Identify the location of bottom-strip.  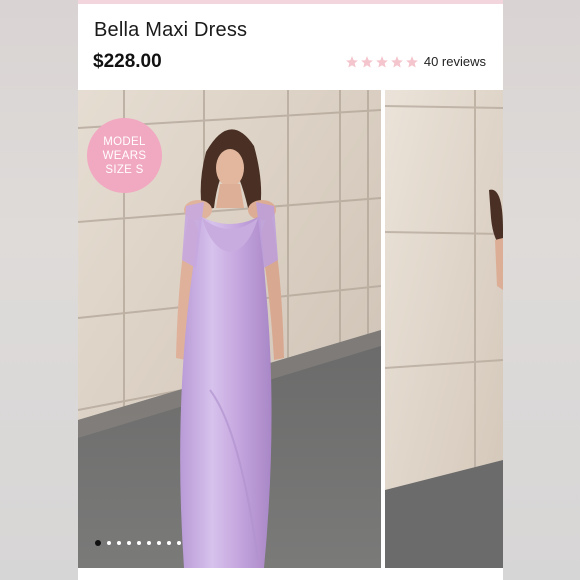
(290, 574).